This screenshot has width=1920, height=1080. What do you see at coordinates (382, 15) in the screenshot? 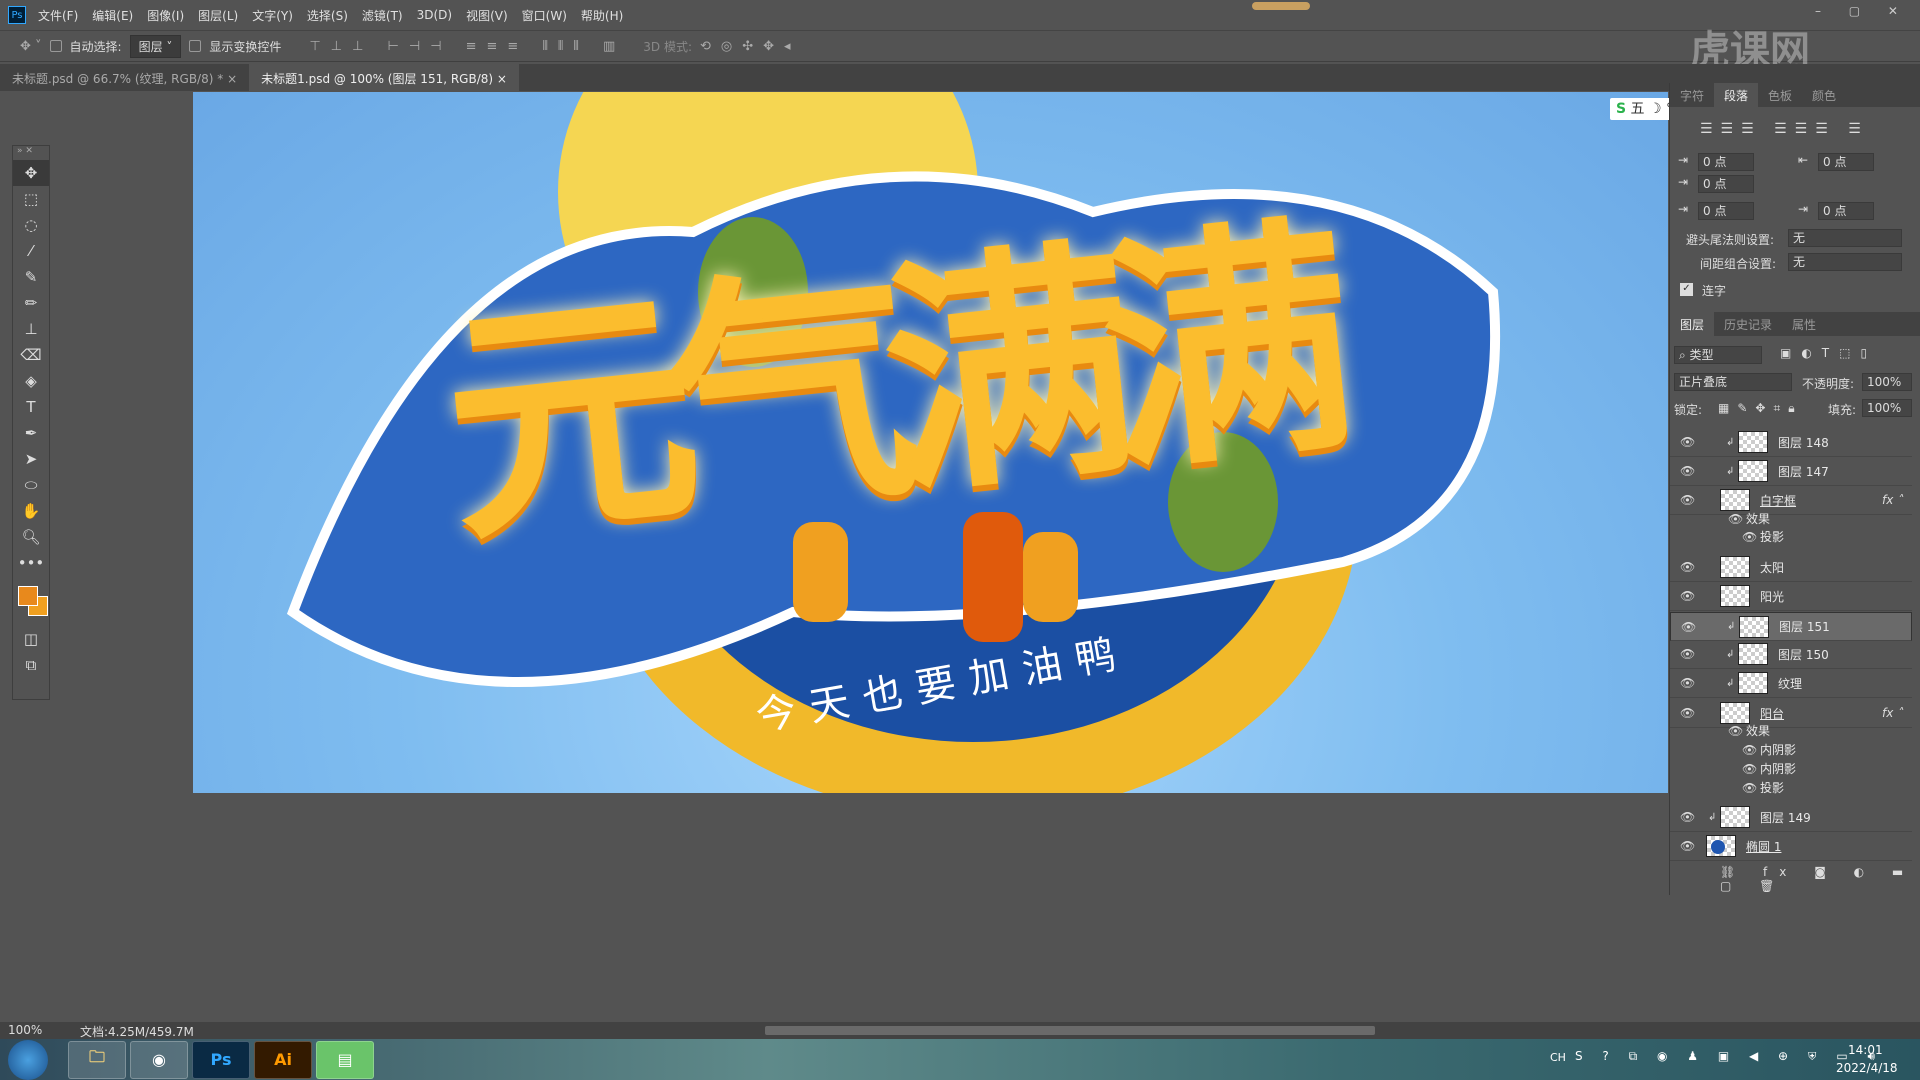
I see `menu-filter: 滤镜(T)` at bounding box center [382, 15].